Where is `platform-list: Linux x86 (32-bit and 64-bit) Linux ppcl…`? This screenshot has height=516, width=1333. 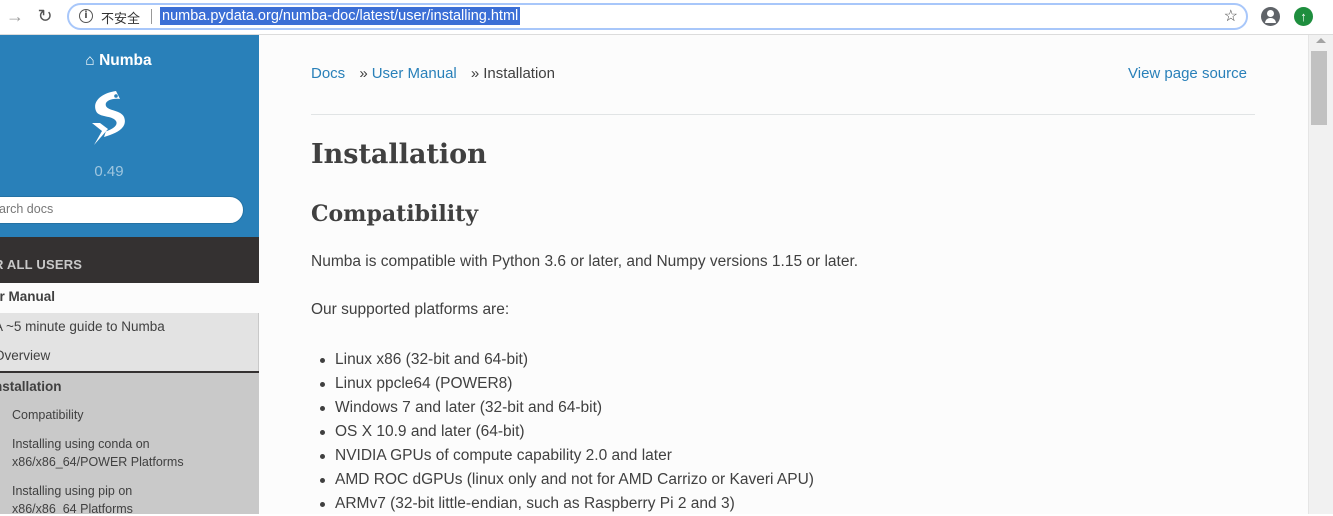 platform-list: Linux x86 (32-bit and 64-bit) Linux ppcl… is located at coordinates (562, 432).